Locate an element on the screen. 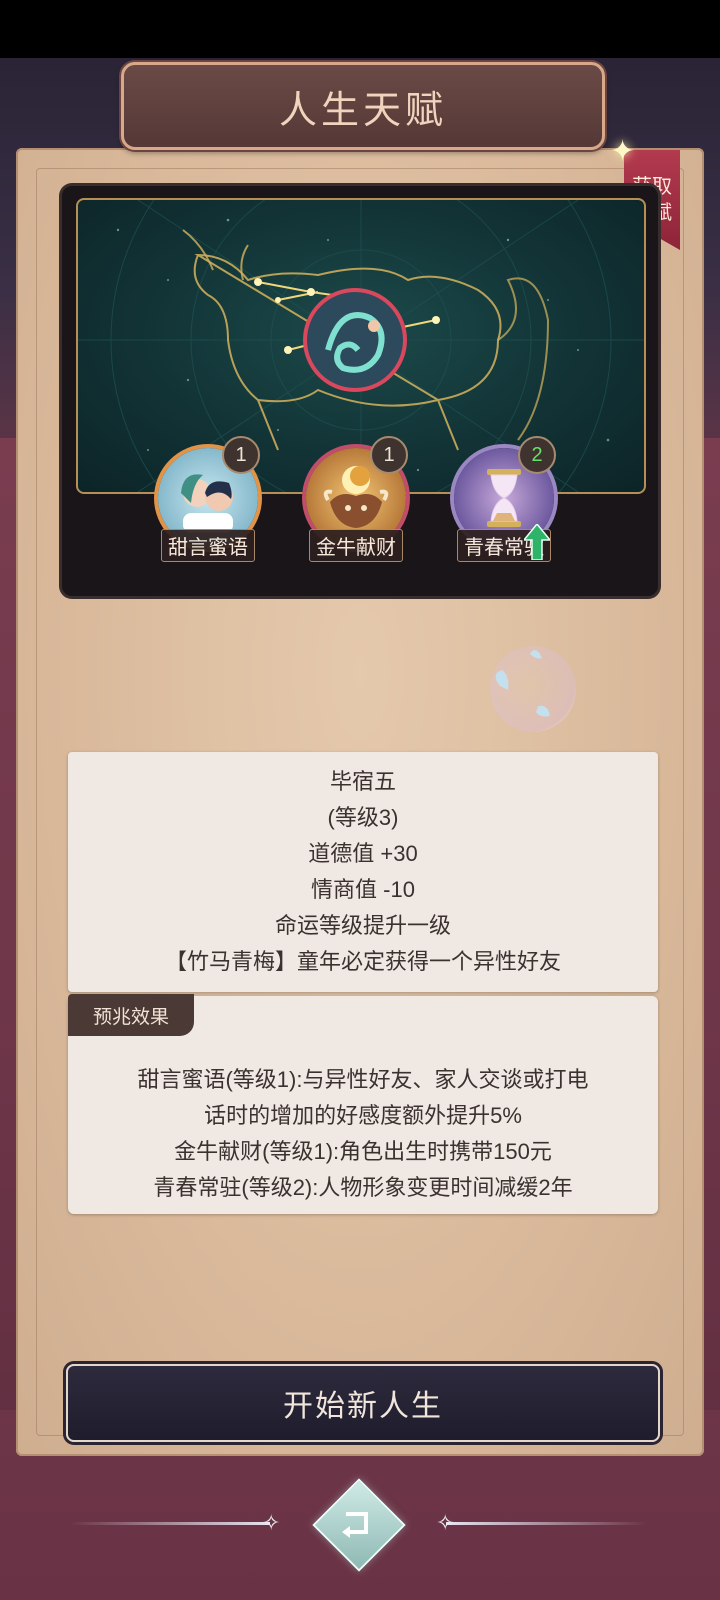  effect-line: 道德值 +30 is located at coordinates (363, 853).